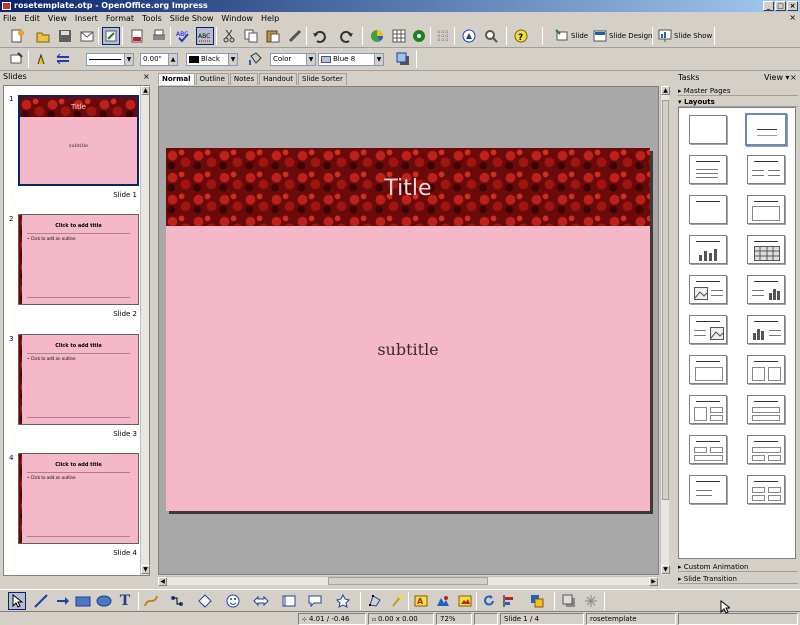  What do you see at coordinates (708, 169) in the screenshot?
I see `layout-title-content` at bounding box center [708, 169].